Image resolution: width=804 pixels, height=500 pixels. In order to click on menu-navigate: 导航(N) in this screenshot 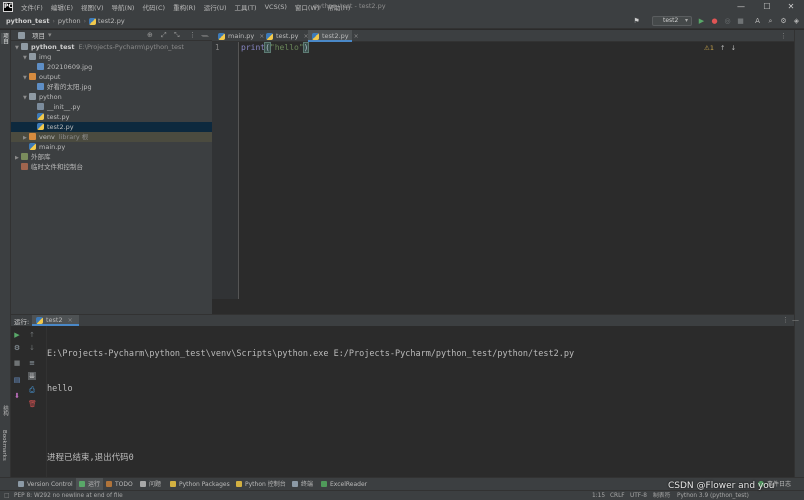, I will do `click(123, 7)`.